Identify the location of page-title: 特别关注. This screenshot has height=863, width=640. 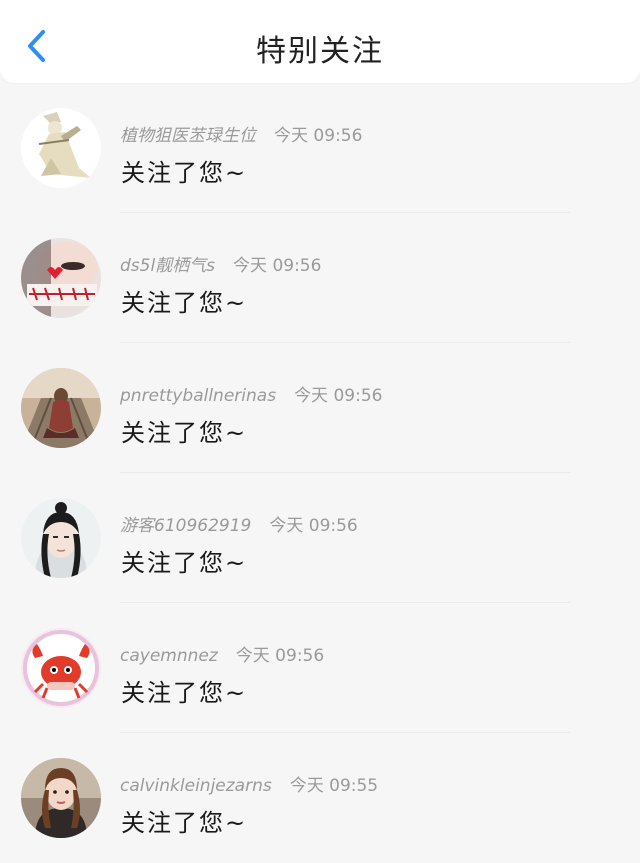
(320, 51).